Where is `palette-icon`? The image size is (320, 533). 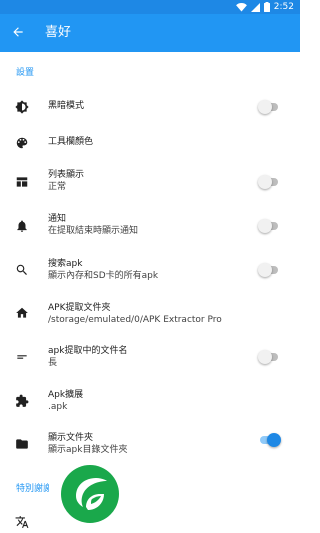
palette-icon is located at coordinates (22, 143).